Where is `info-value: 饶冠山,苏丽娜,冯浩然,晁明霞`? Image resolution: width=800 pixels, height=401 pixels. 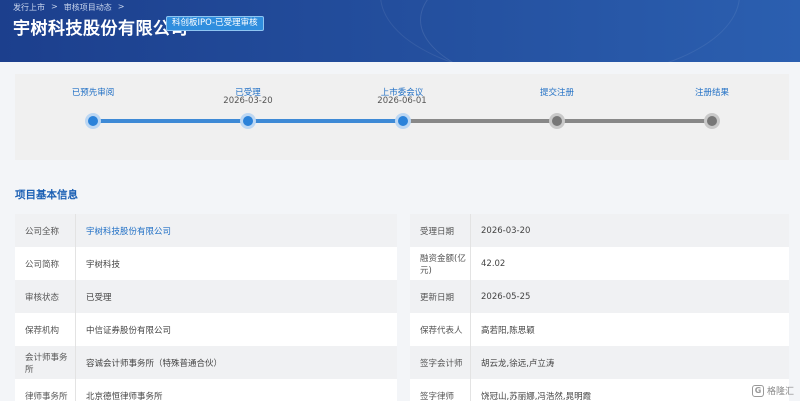 info-value: 饶冠山,苏丽娜,冯浩然,晁明霞 is located at coordinates (530, 390).